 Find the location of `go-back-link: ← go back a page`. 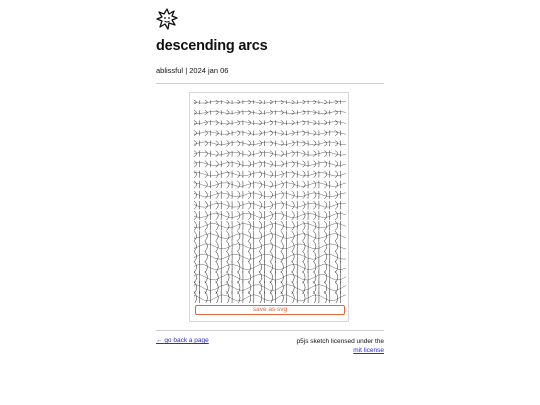

go-back-link: ← go back a page is located at coordinates (182, 340).